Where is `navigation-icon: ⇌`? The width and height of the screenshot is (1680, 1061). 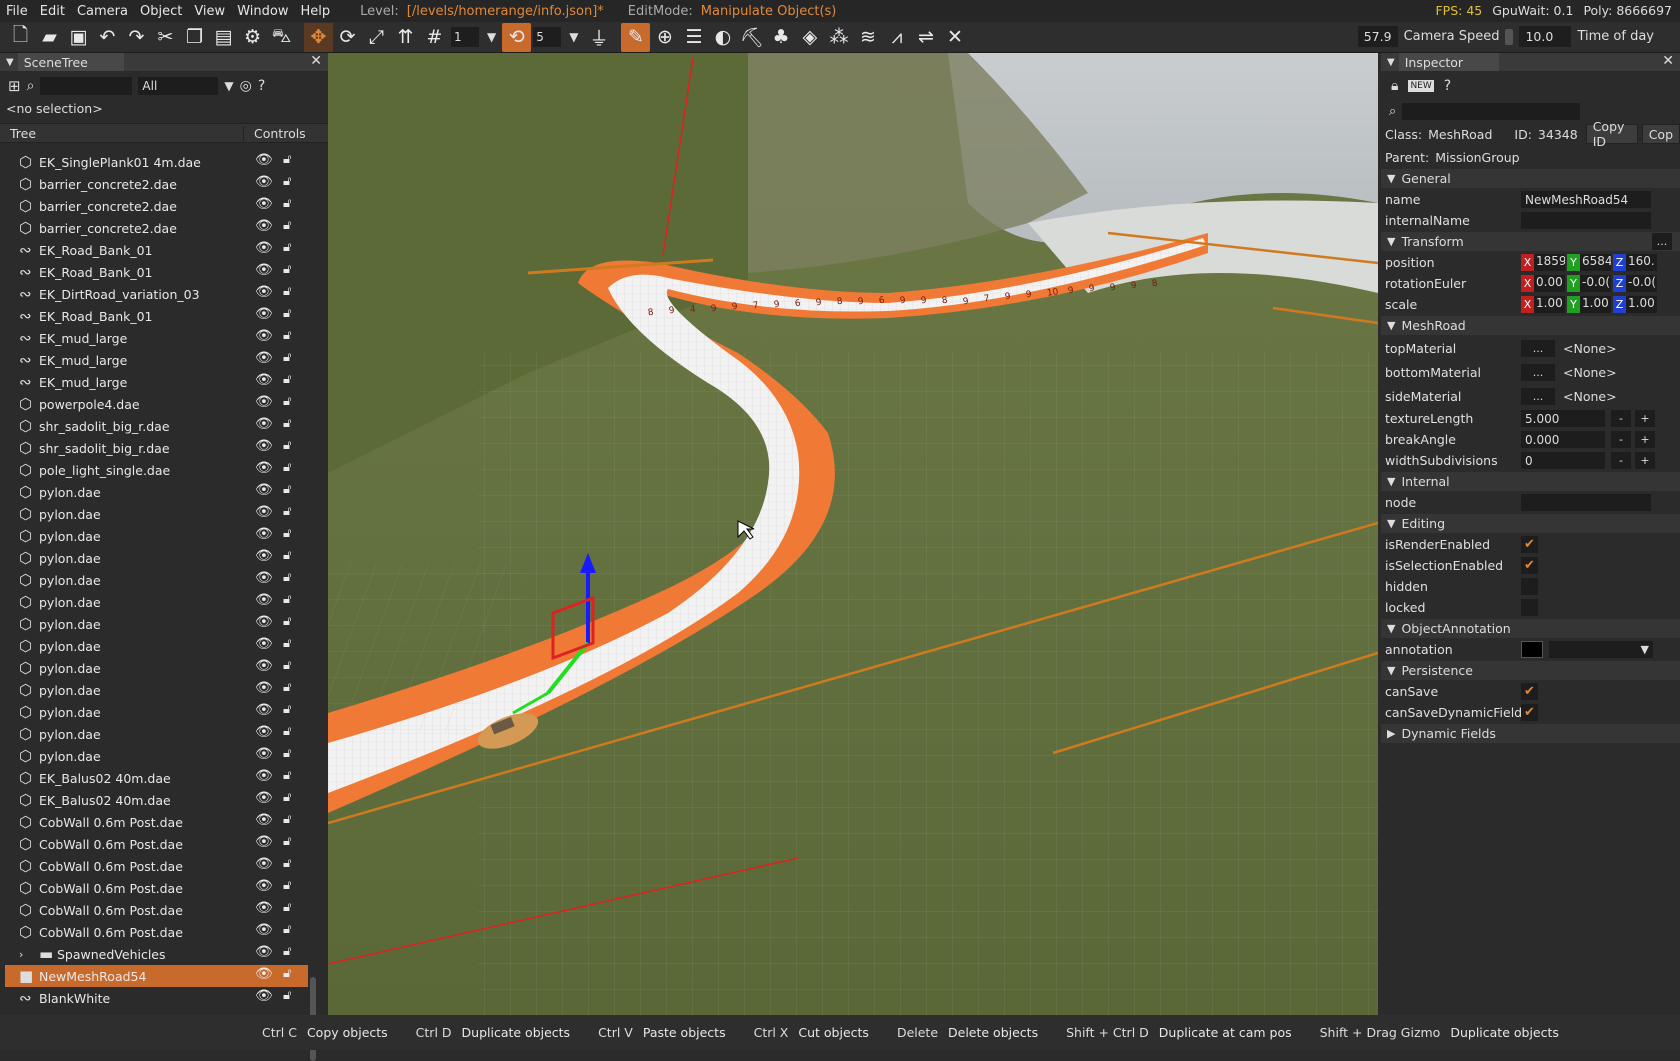 navigation-icon: ⇌ is located at coordinates (925, 37).